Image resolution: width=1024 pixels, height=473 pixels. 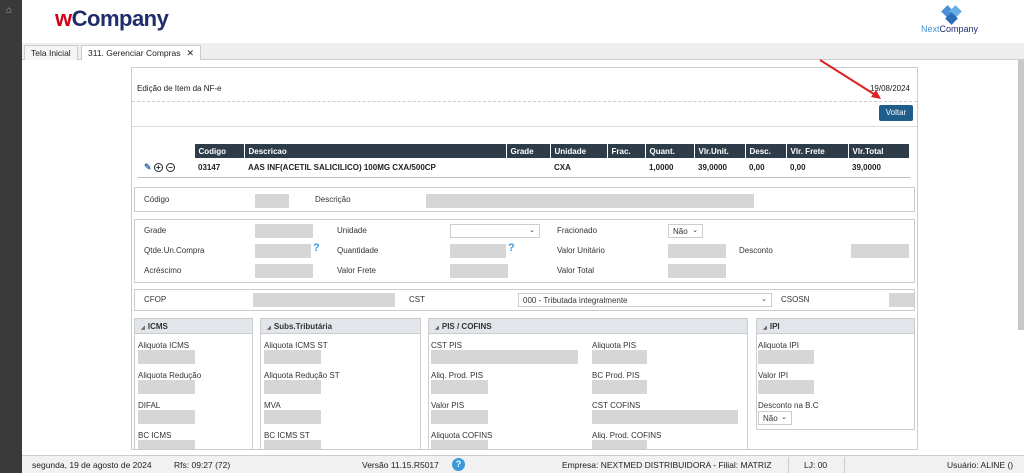 What do you see at coordinates (479, 271) in the screenshot?
I see `valor-frete-input` at bounding box center [479, 271].